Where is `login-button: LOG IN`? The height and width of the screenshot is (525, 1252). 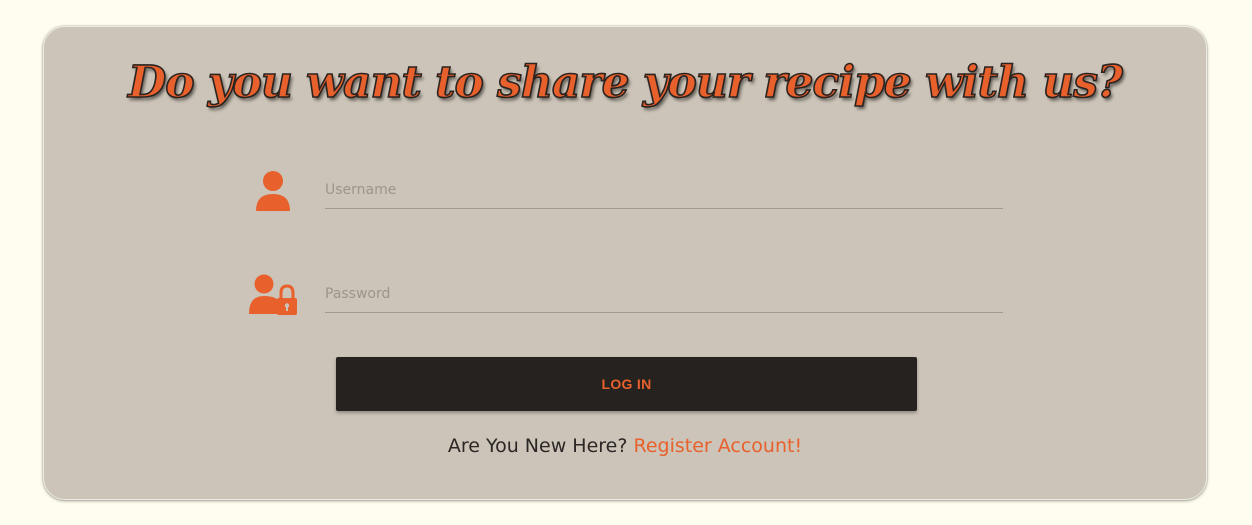 login-button: LOG IN is located at coordinates (626, 384).